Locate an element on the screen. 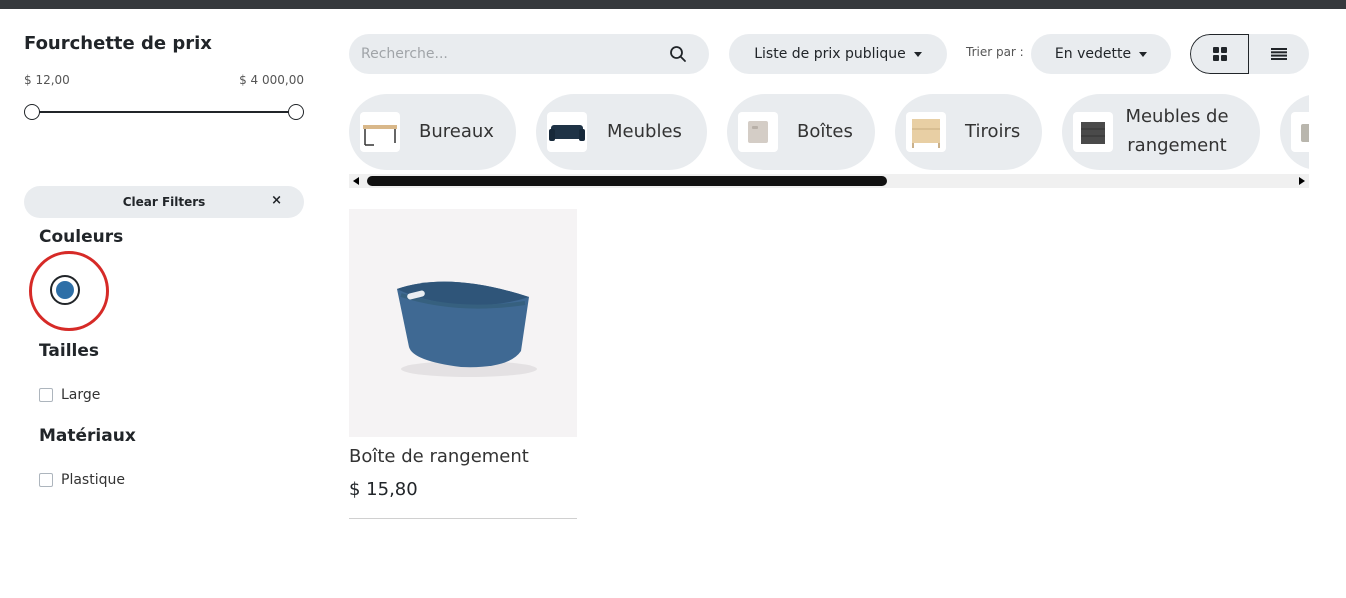  category-label: Boîtes is located at coordinates (825, 131).